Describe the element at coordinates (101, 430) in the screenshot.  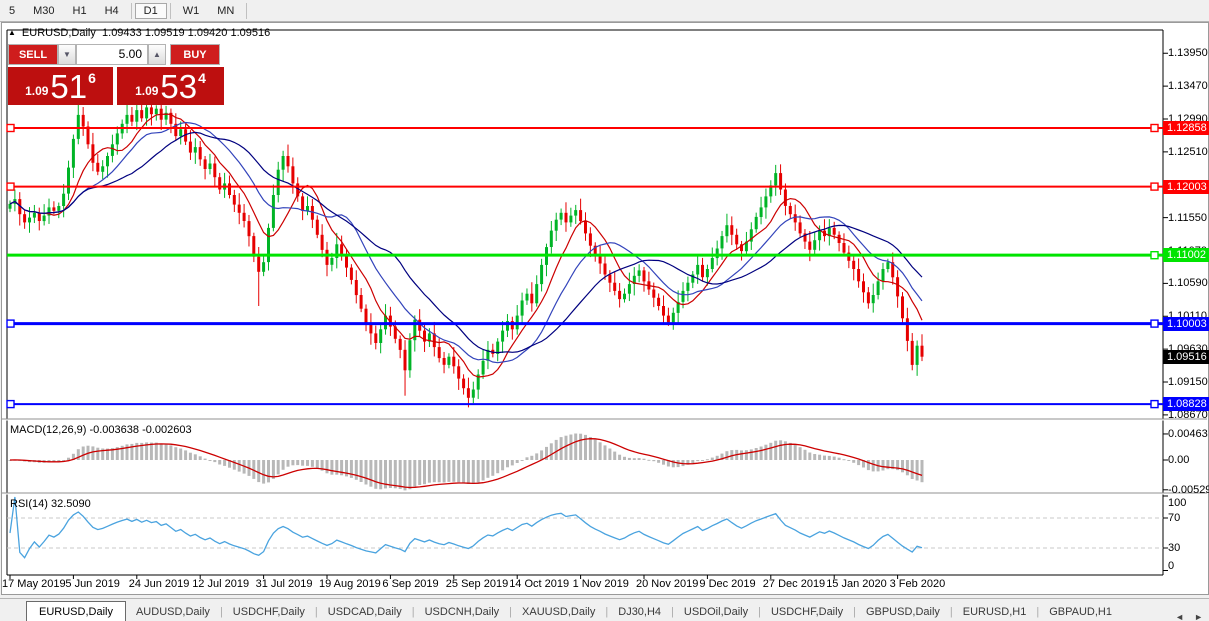
I see `macd-indicator-label: MACD(12,26,9) -0.003638 -0.002603` at that location.